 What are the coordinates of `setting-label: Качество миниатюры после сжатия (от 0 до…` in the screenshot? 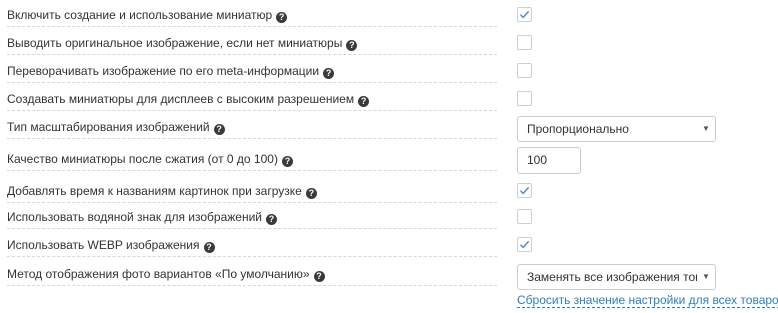 It's located at (252, 159).